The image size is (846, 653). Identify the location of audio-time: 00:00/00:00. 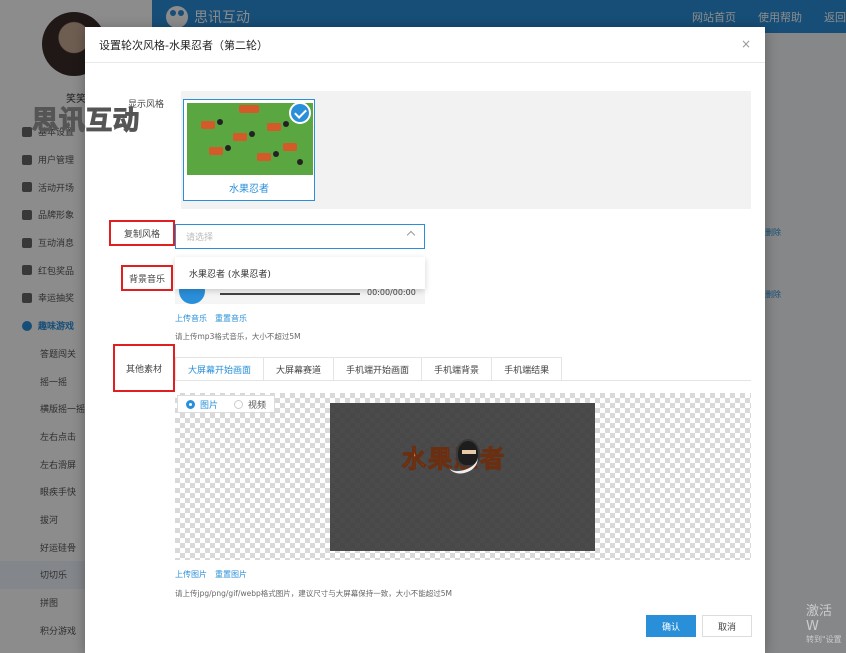
(391, 292).